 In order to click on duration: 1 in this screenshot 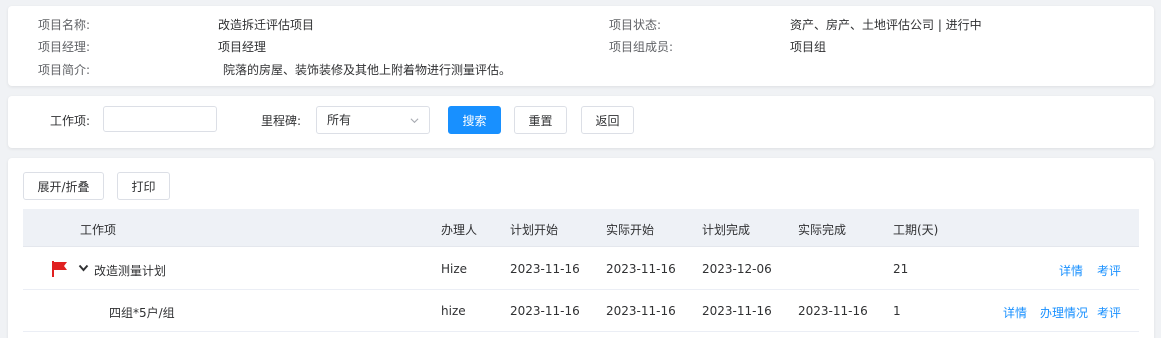, I will do `click(897, 311)`.